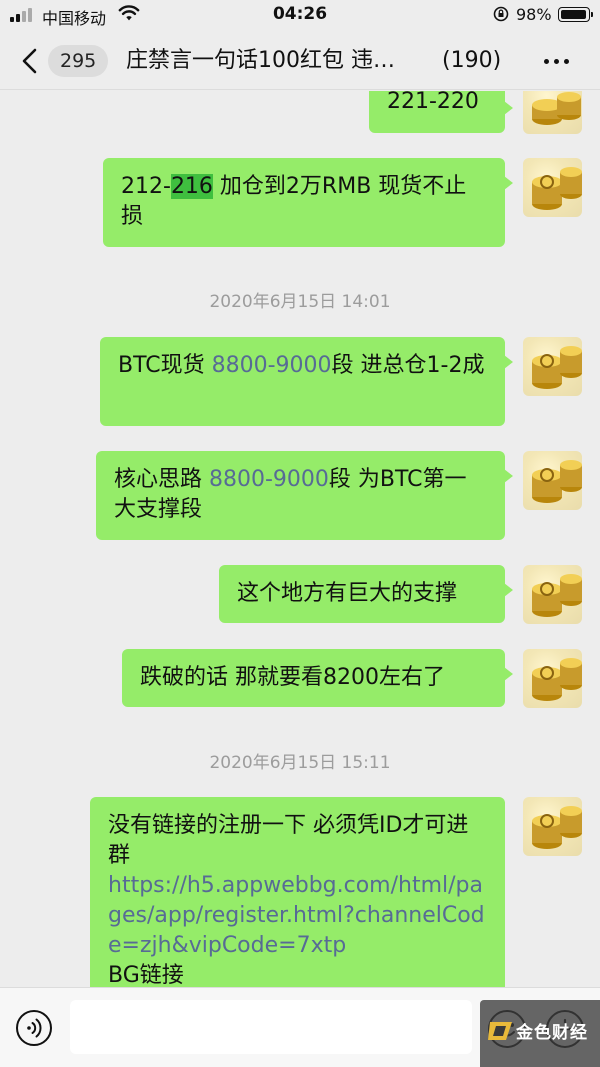  I want to click on message-bubble: 跌破的话 那就要看8200左右了, so click(317, 678).